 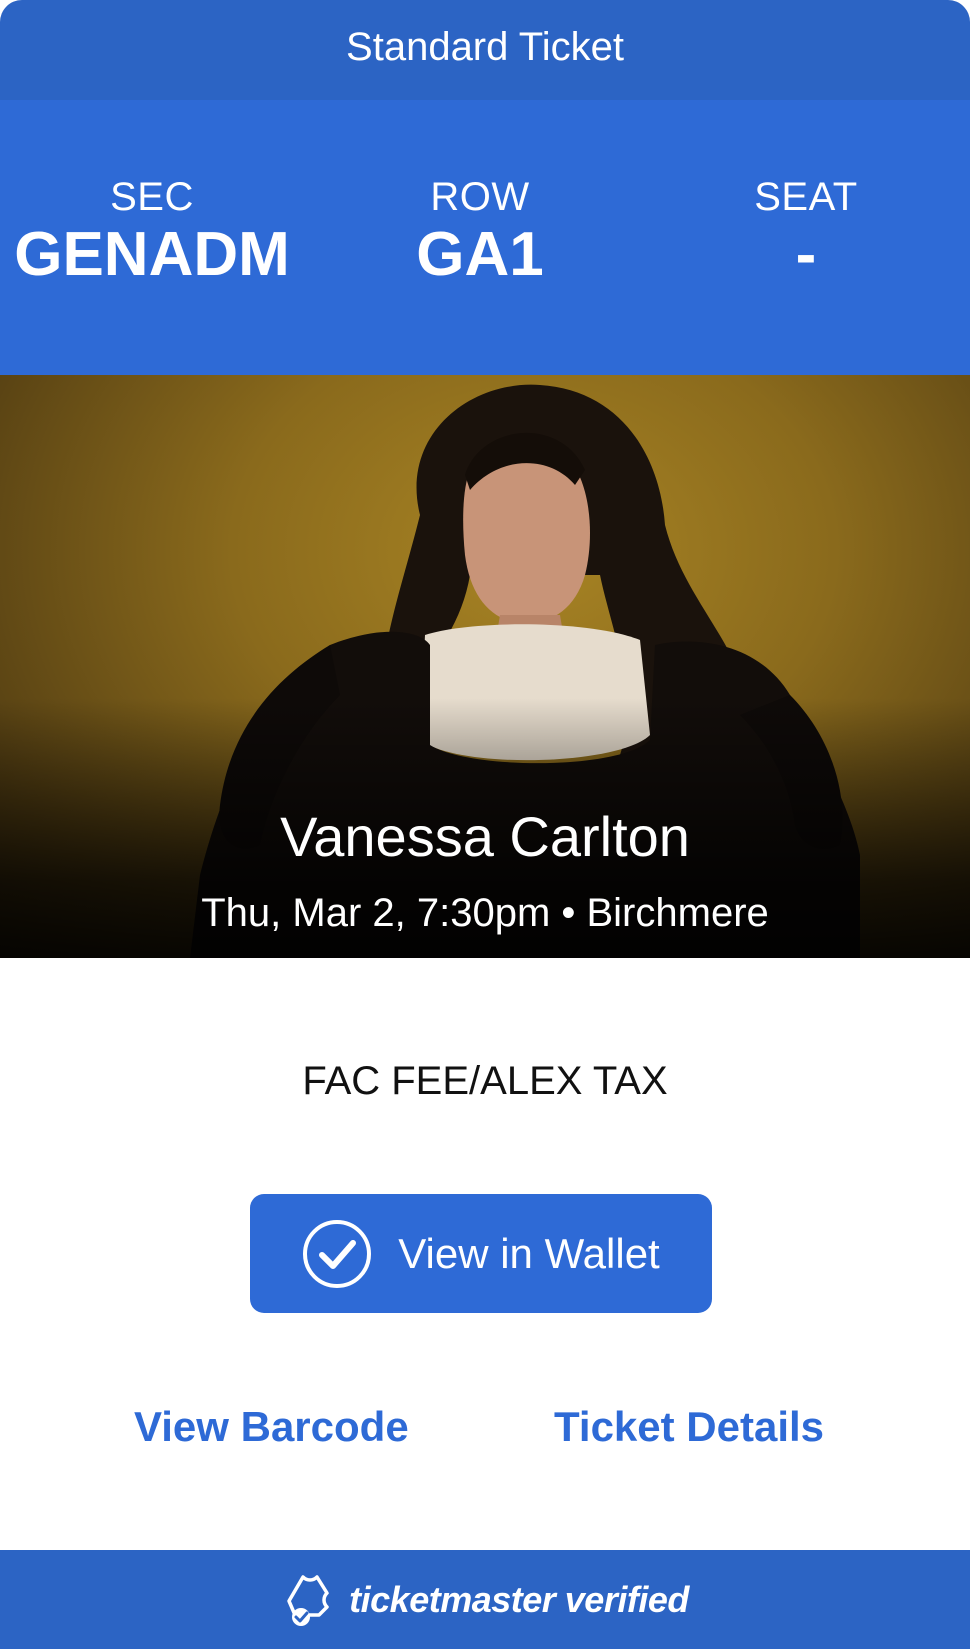 I want to click on verified-footer: ticketmaster verified, so click(x=485, y=1599).